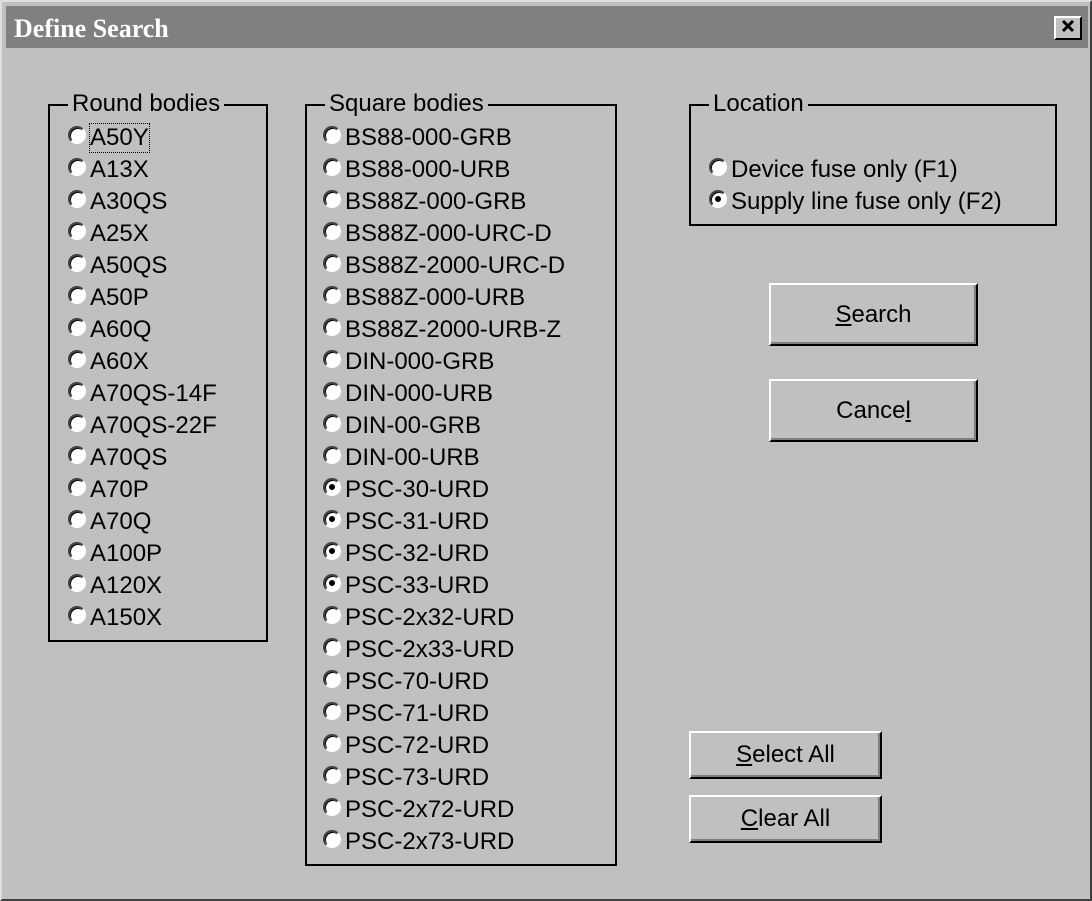  I want to click on clear-all-button: Clear All, so click(785, 819).